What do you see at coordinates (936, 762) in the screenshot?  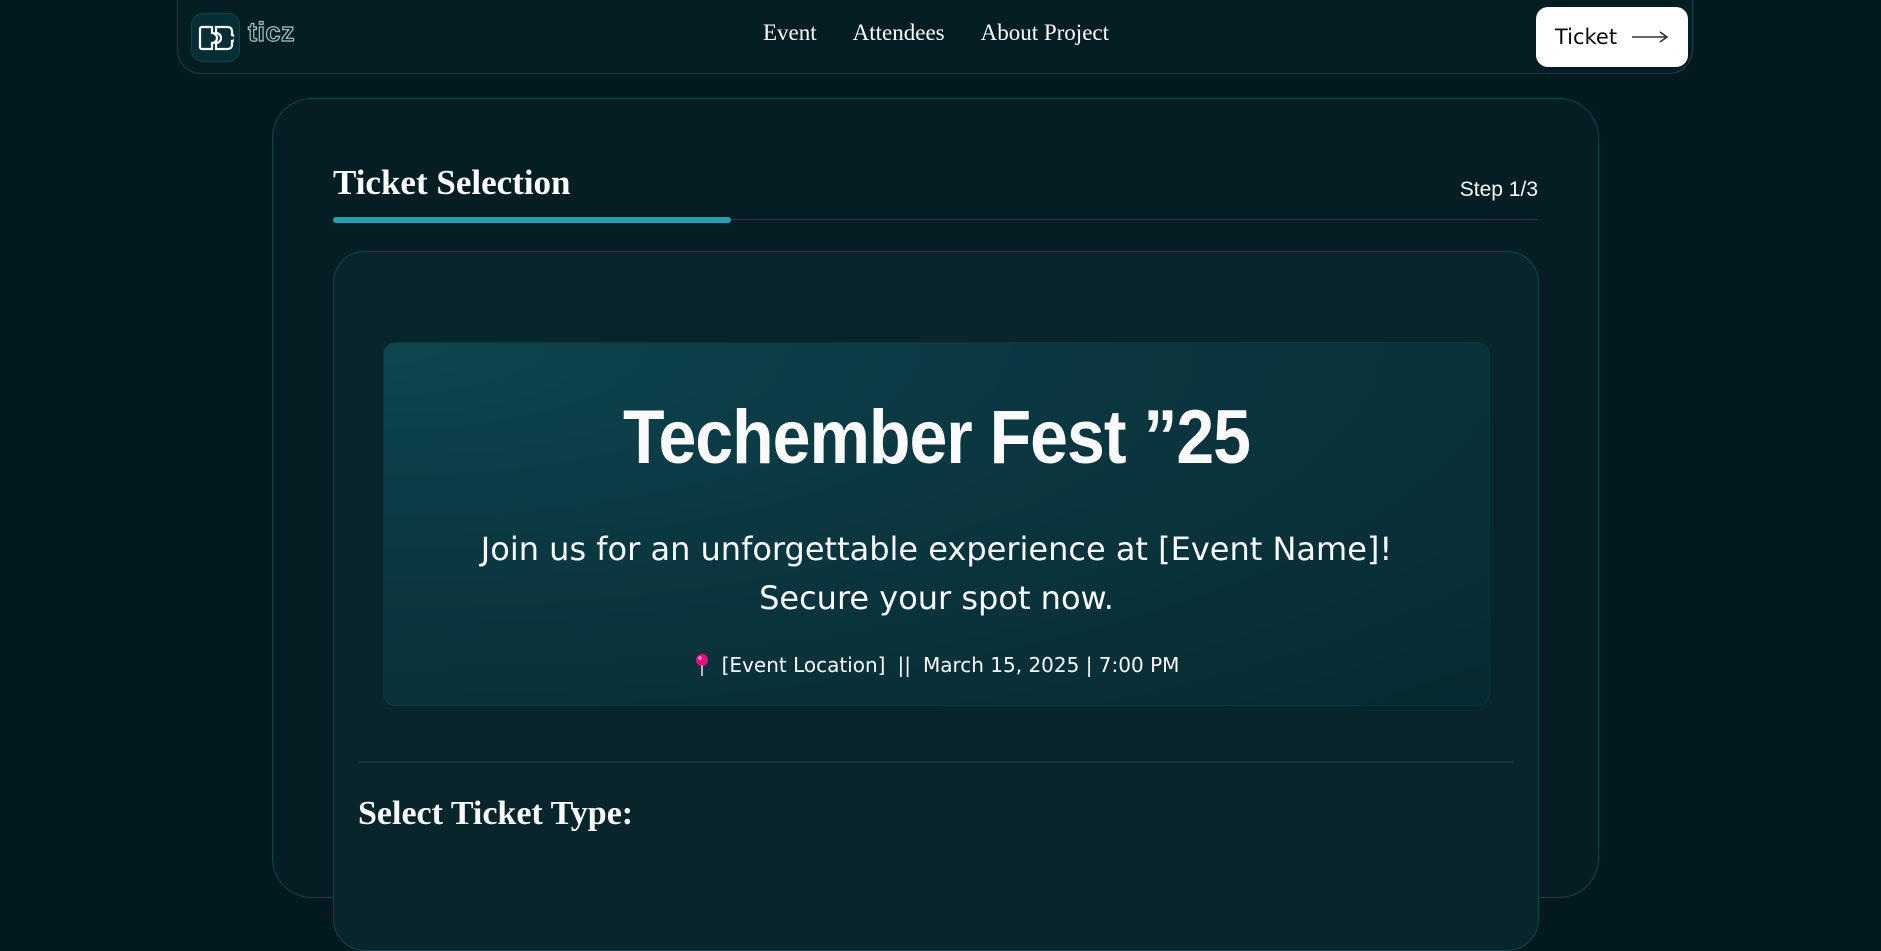 I see `section-divider` at bounding box center [936, 762].